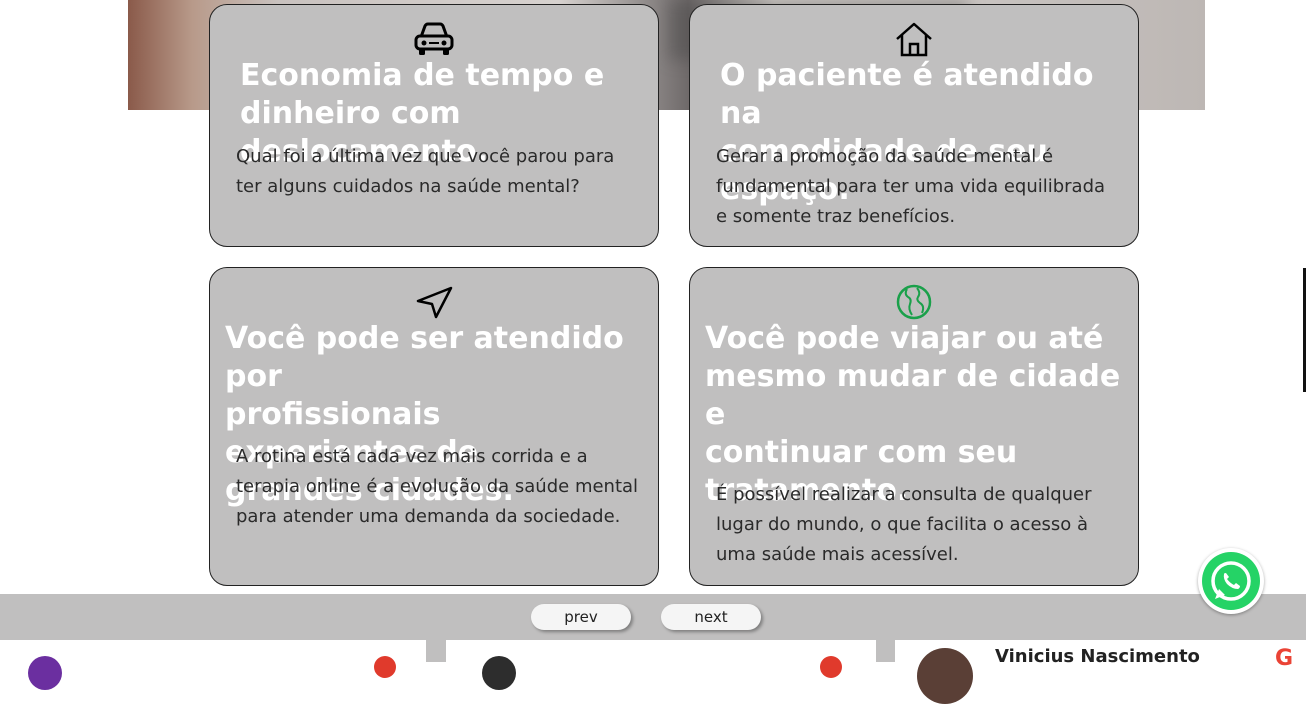 This screenshot has width=1306, height=704. I want to click on prev-button: prev, so click(581, 617).